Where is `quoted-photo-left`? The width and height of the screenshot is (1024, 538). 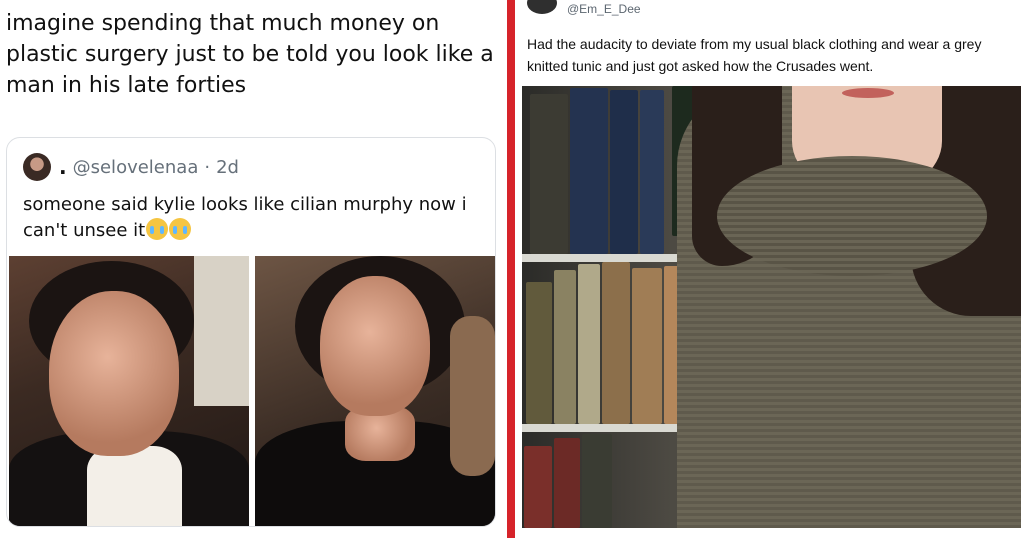
quoted-photo-left is located at coordinates (129, 391).